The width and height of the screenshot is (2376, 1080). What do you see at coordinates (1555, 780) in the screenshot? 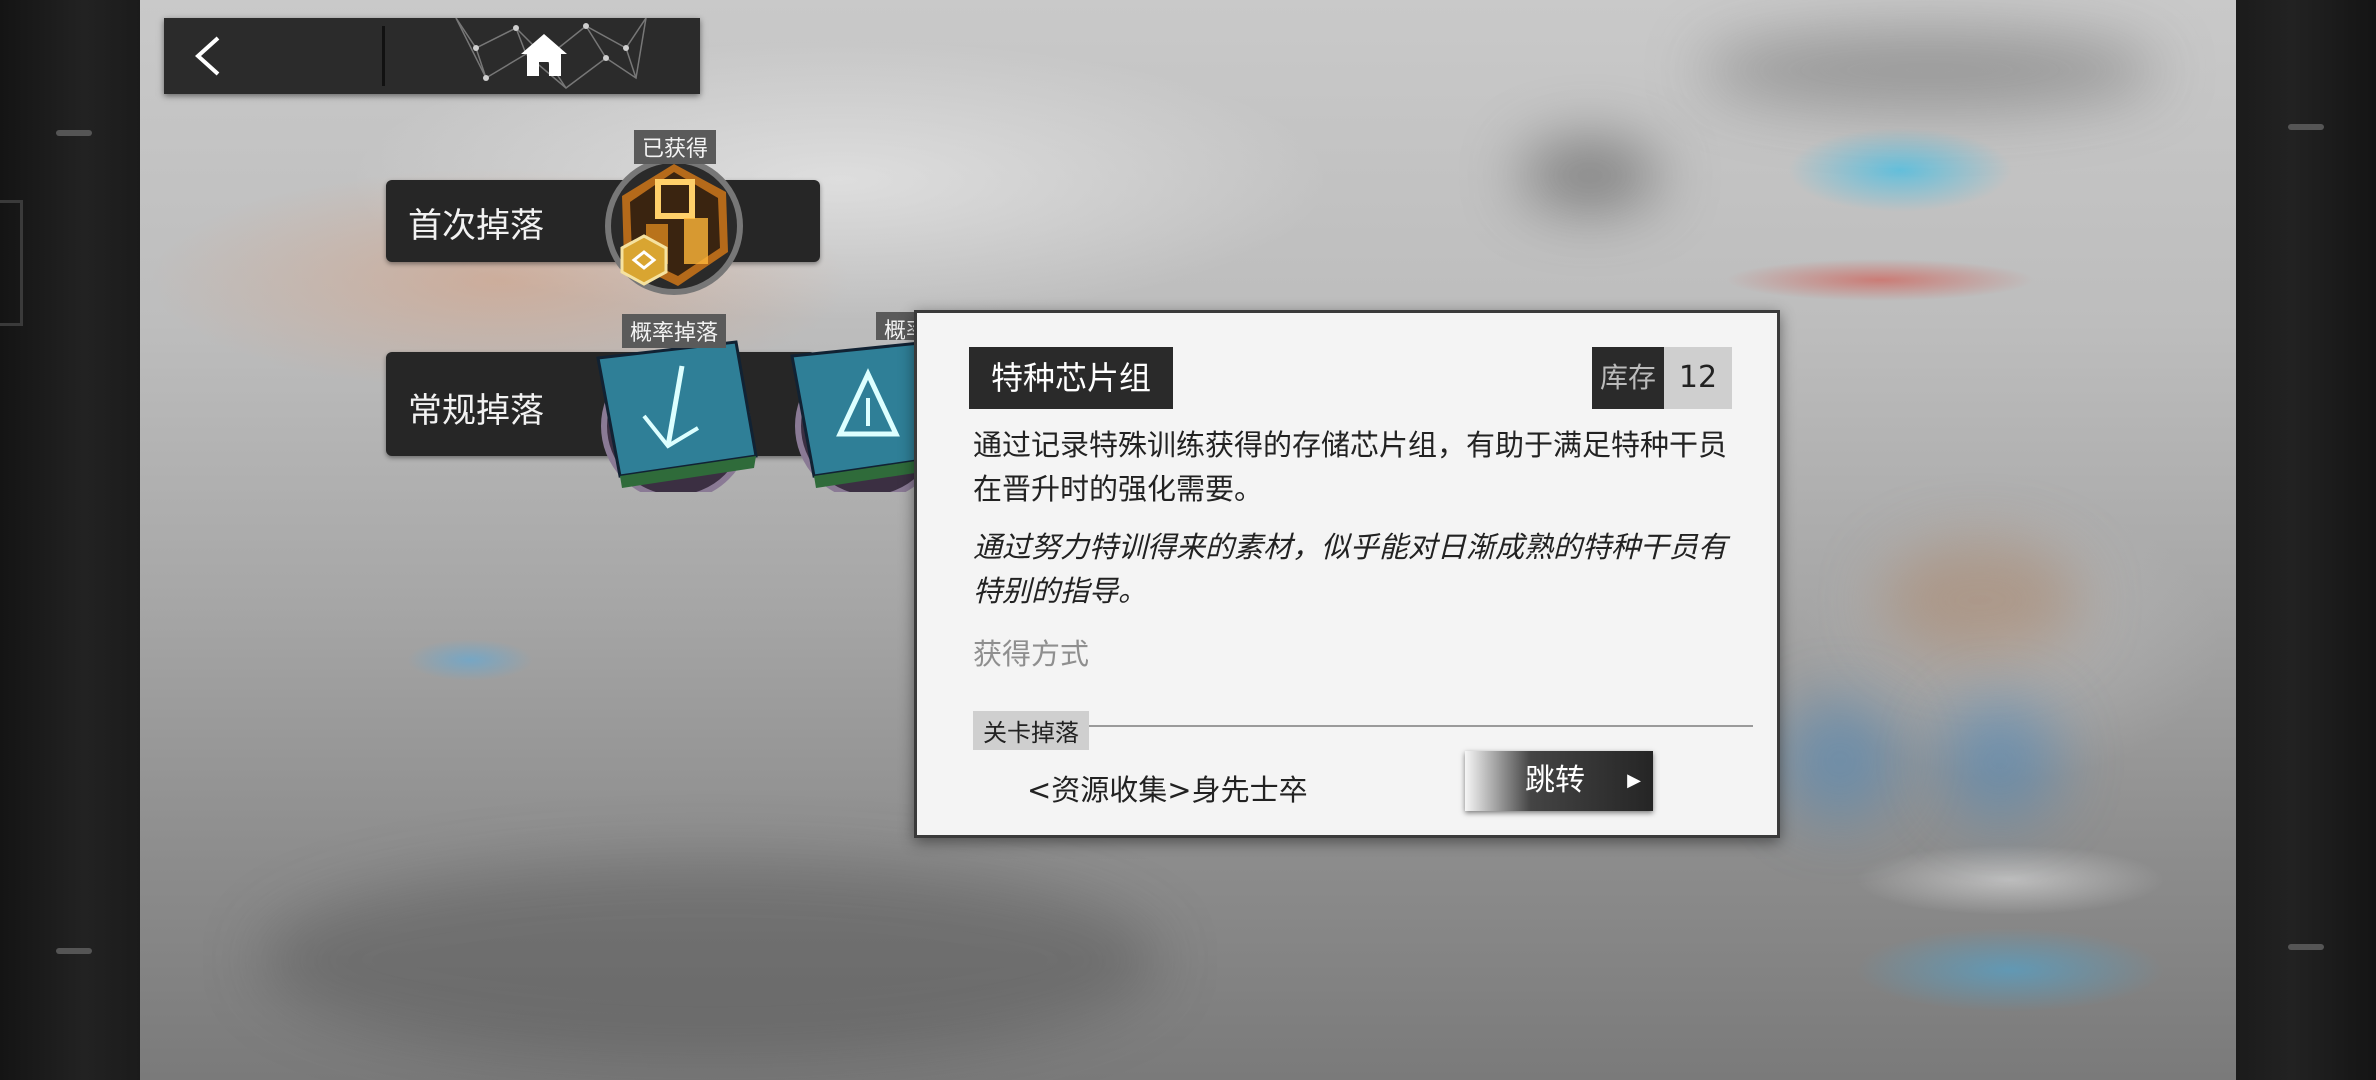
I see `jump-label: 跳转` at bounding box center [1555, 780].